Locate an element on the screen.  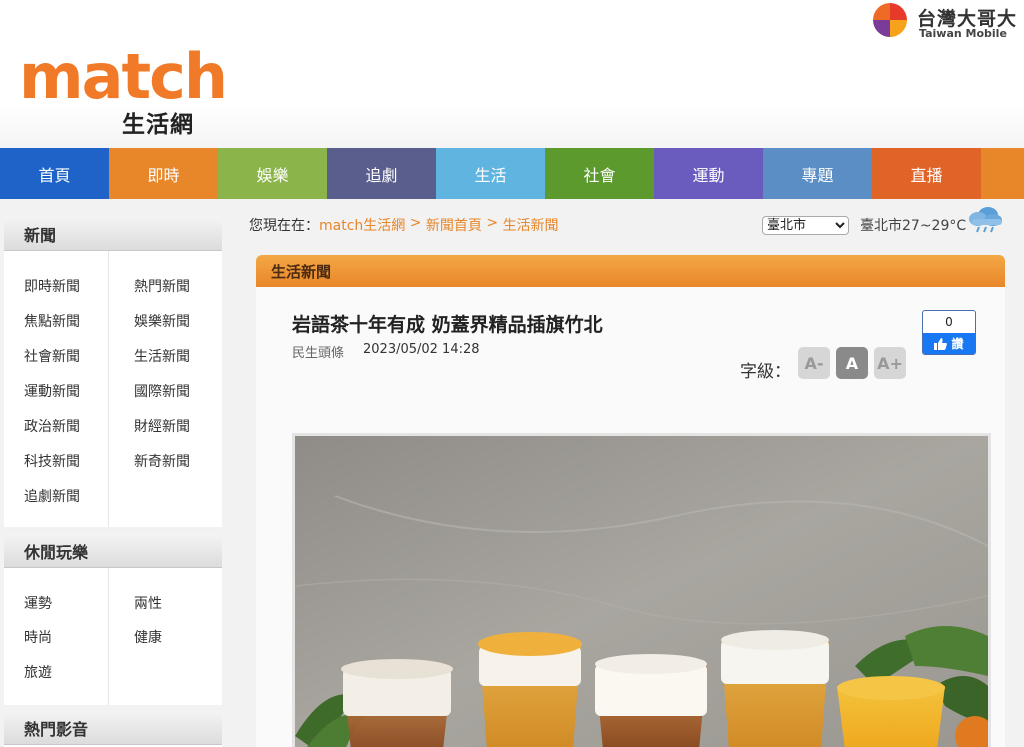
sidebar-link: 運動新聞 is located at coordinates (52, 391).